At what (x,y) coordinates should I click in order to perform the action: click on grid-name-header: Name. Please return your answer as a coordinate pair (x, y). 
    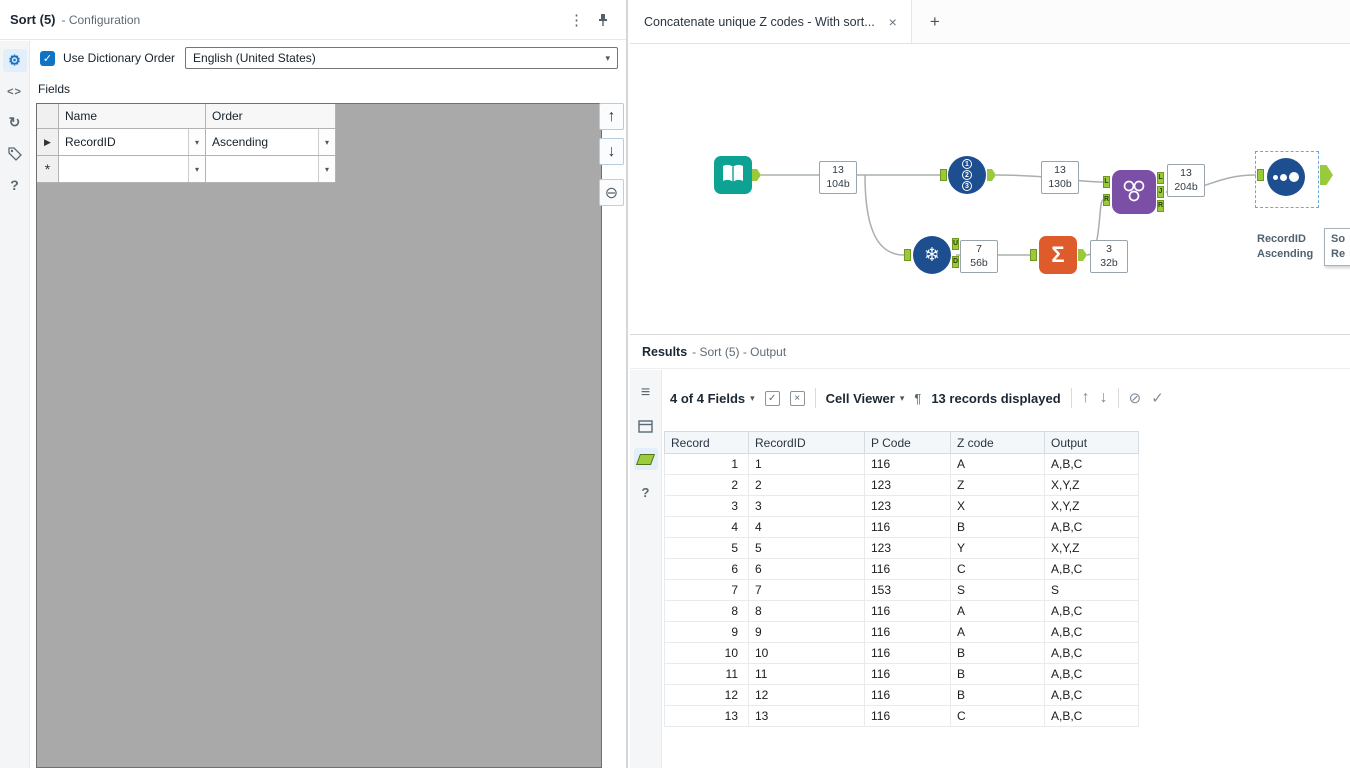
    Looking at the image, I should click on (132, 116).